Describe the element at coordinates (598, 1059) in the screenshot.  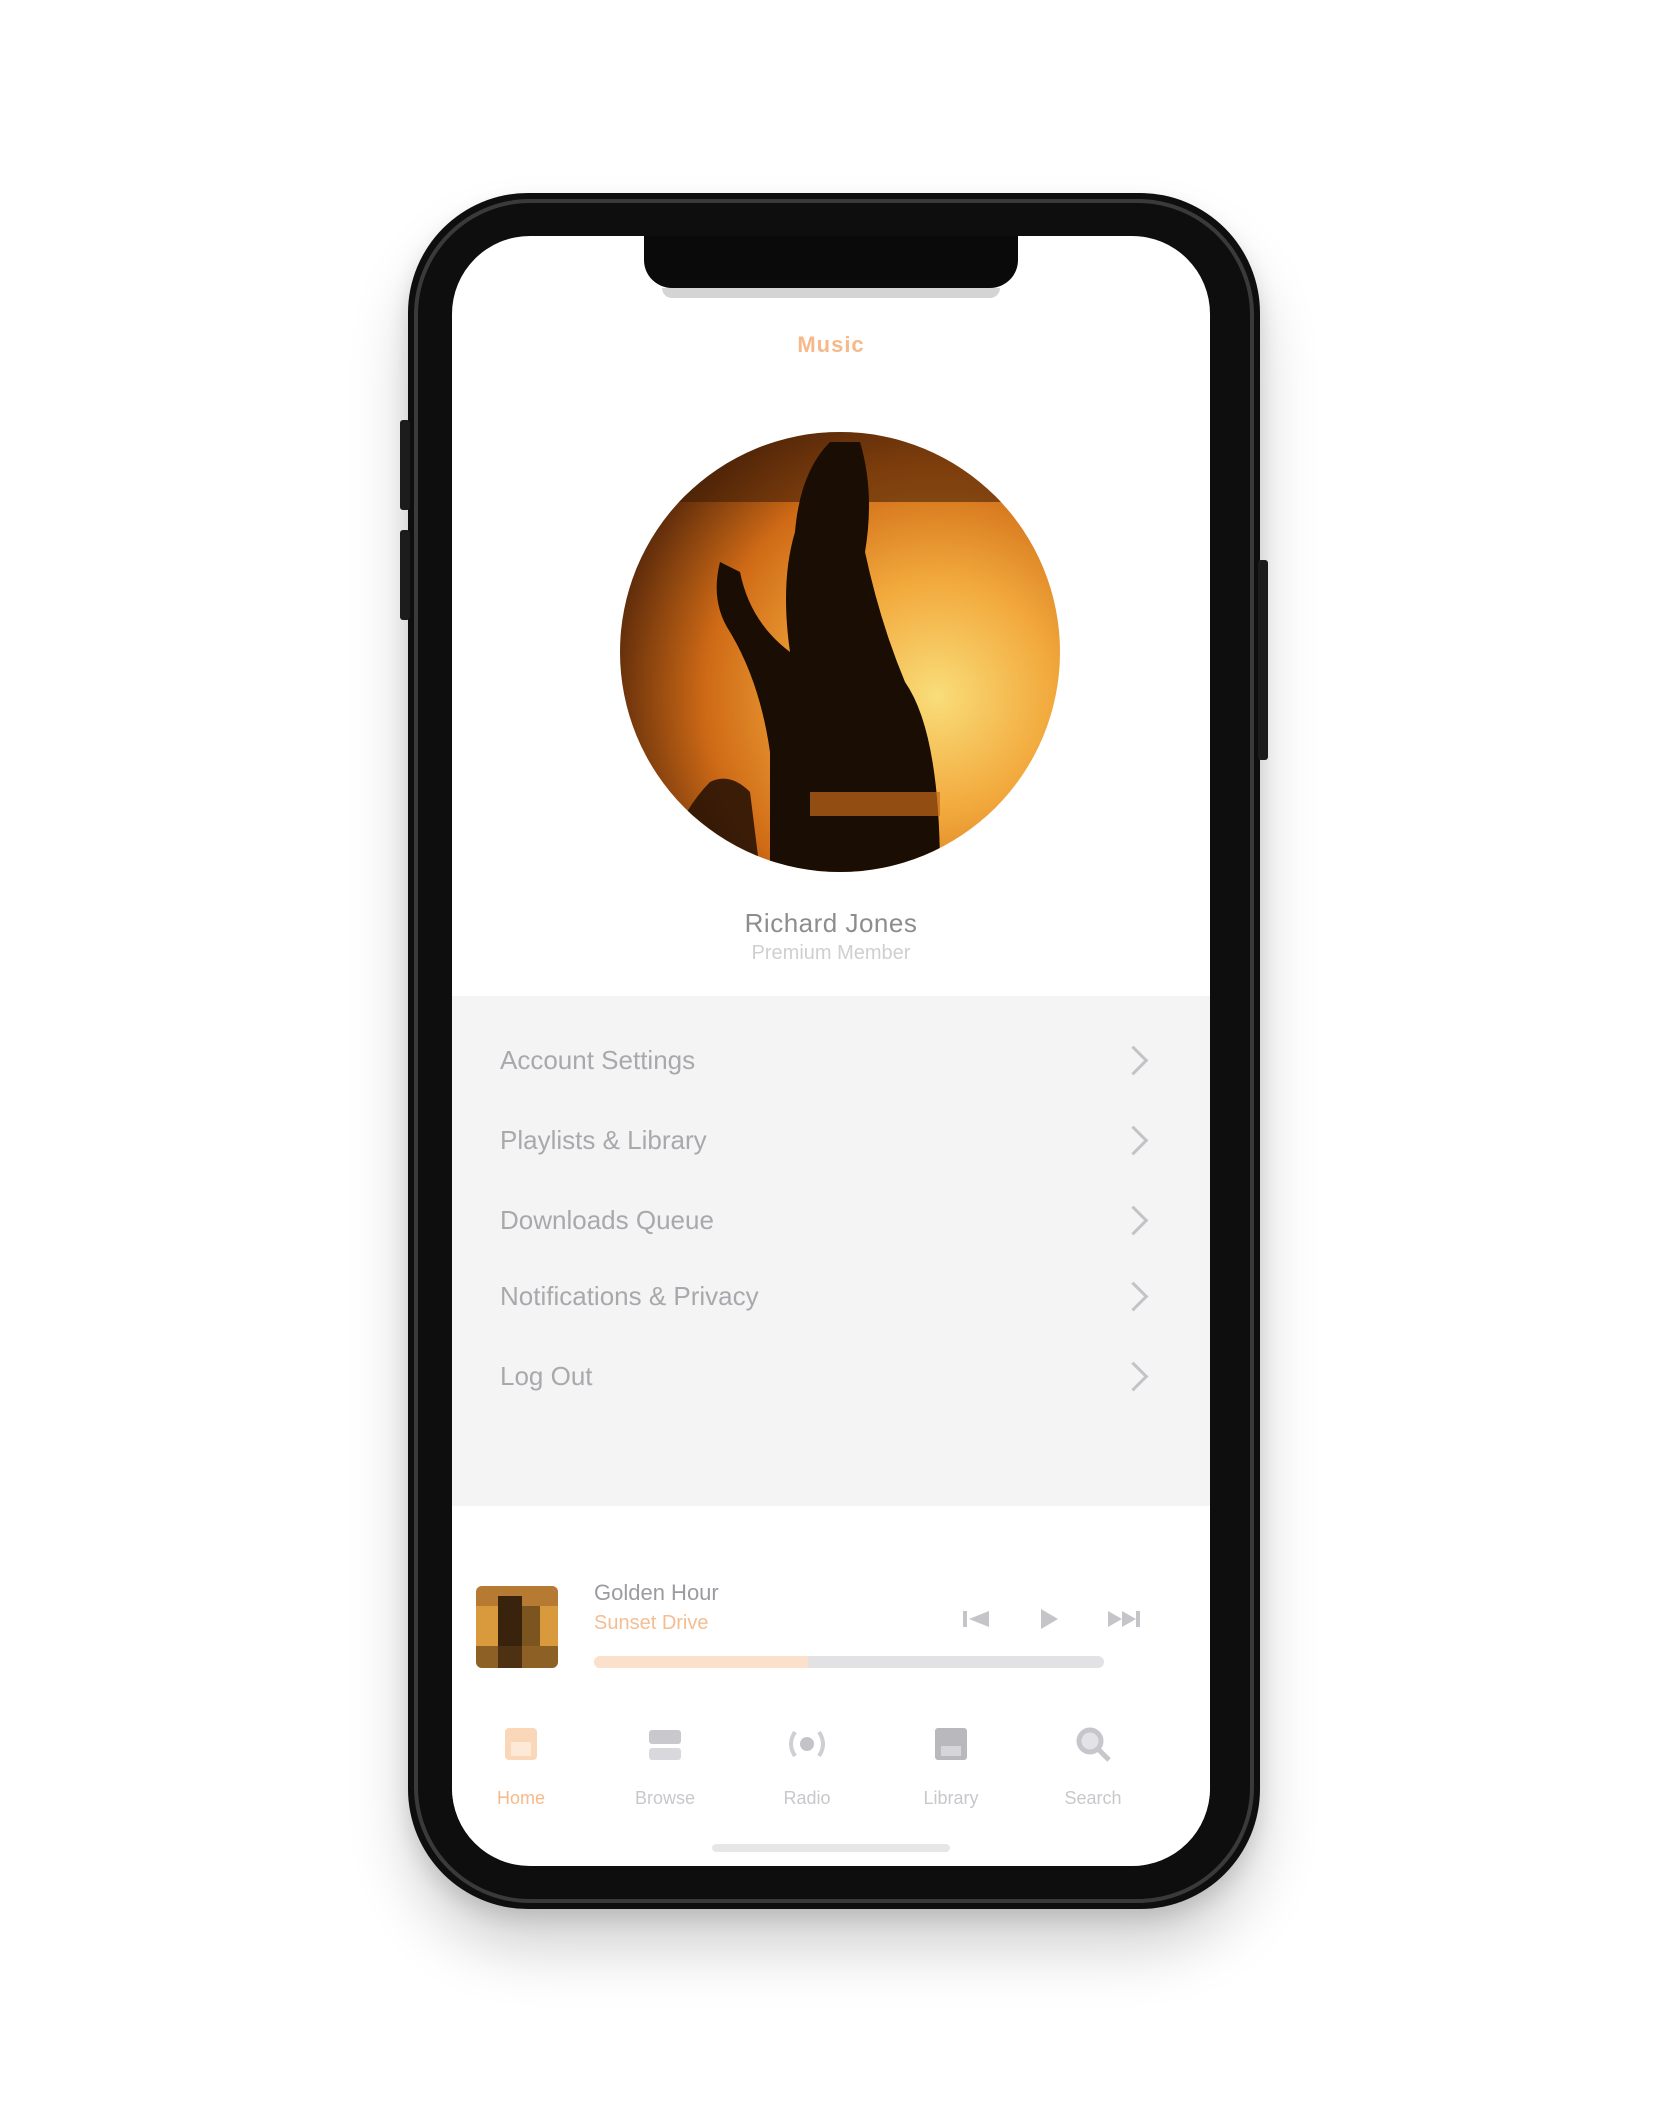
I see `menu-item-label: Account Settings` at that location.